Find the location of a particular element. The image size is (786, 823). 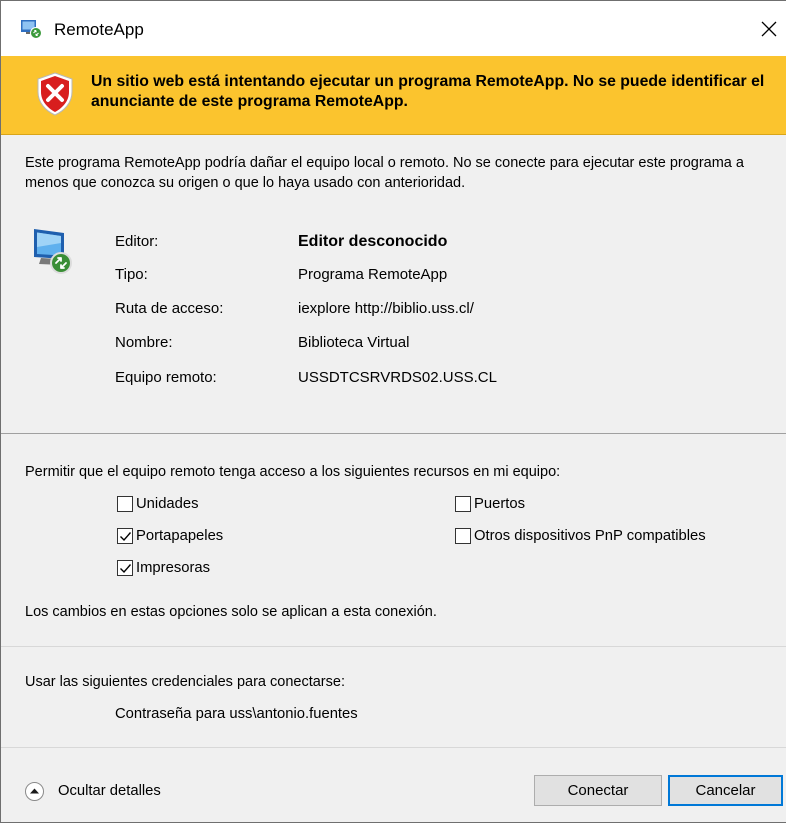

remote-computer-icon is located at coordinates (53, 251).